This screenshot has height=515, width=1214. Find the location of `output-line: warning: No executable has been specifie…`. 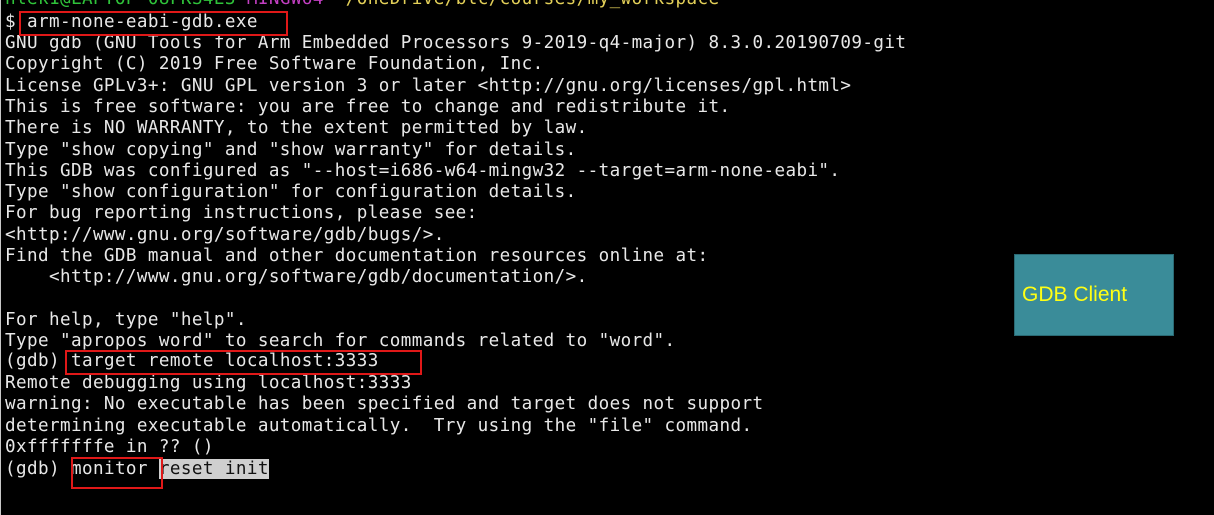

output-line: warning: No executable has been specifie… is located at coordinates (384, 404).